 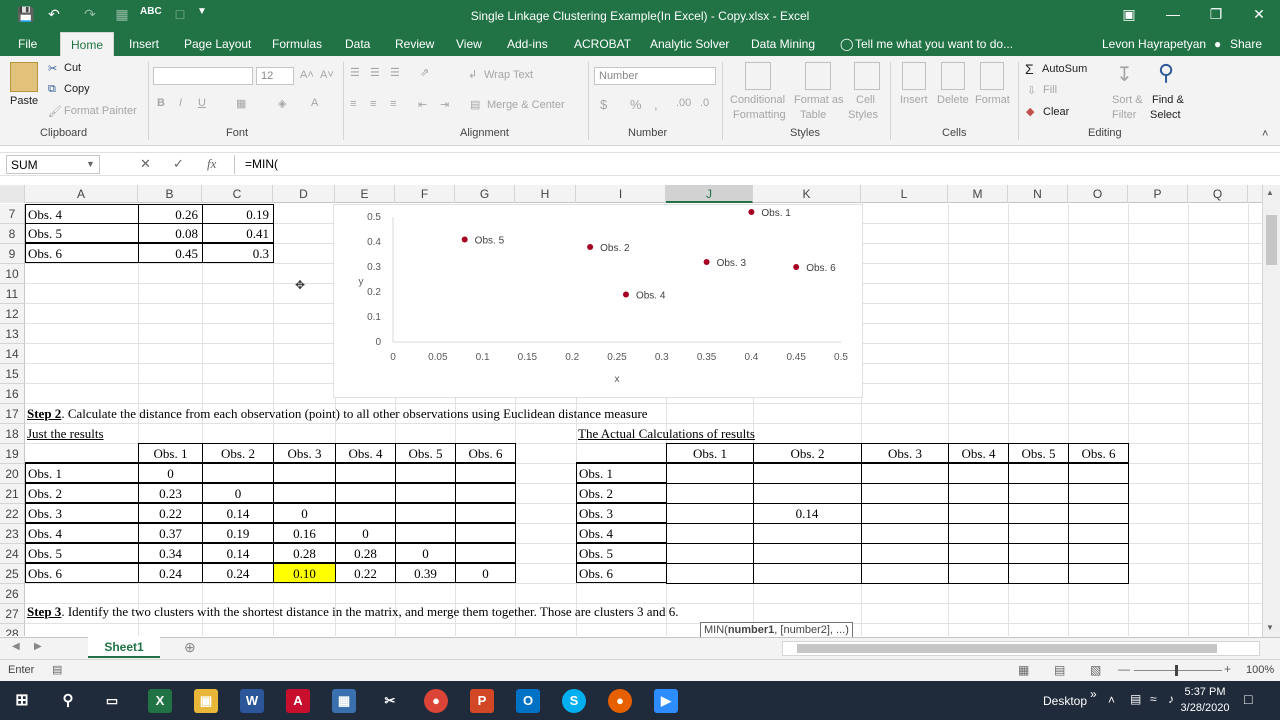 What do you see at coordinates (1270, 192) in the screenshot?
I see `scroll-up-icon: ▲` at bounding box center [1270, 192].